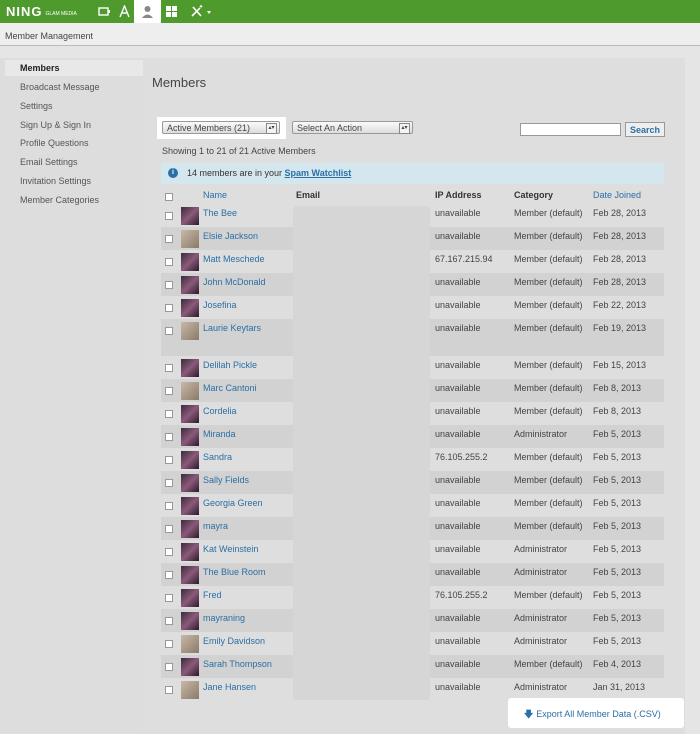 The width and height of the screenshot is (700, 734). What do you see at coordinates (59, 200) in the screenshot?
I see `sidebar-item-member-categories: Member Categories` at bounding box center [59, 200].